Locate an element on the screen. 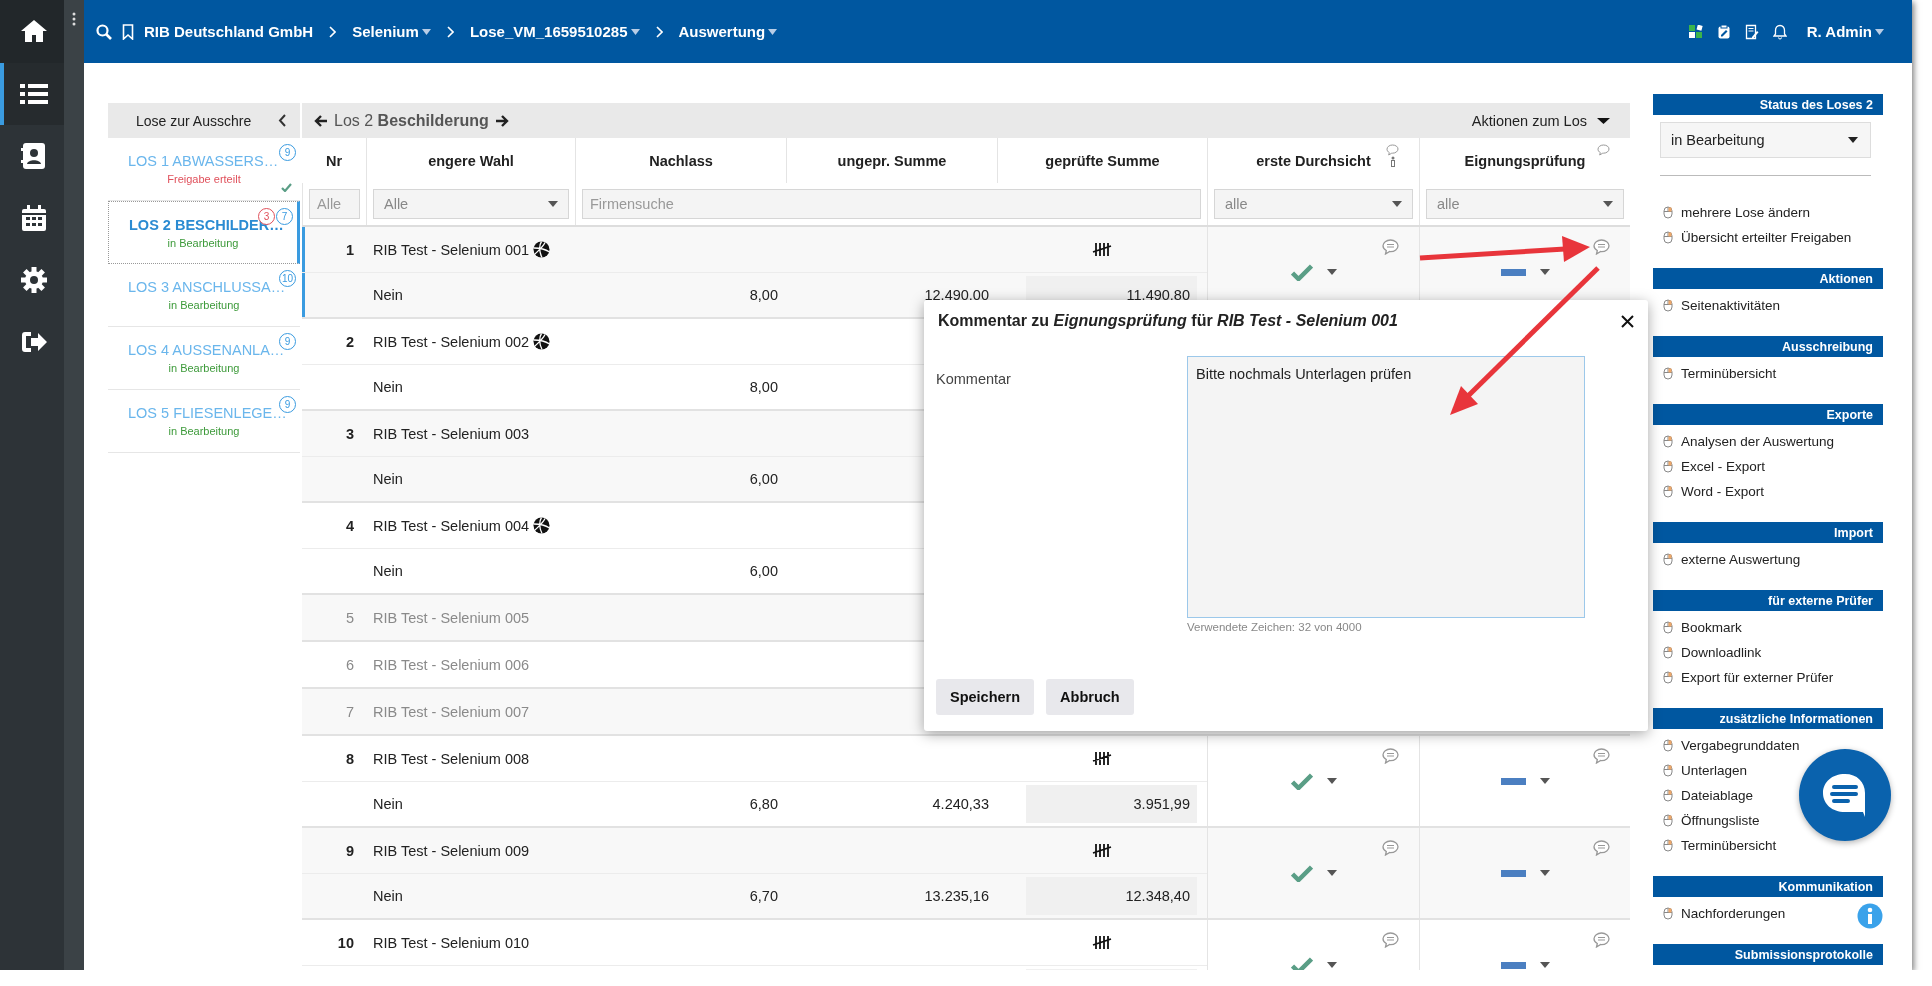 The width and height of the screenshot is (1932, 986). column-header: Eignungsprüfung is located at coordinates (1525, 160).